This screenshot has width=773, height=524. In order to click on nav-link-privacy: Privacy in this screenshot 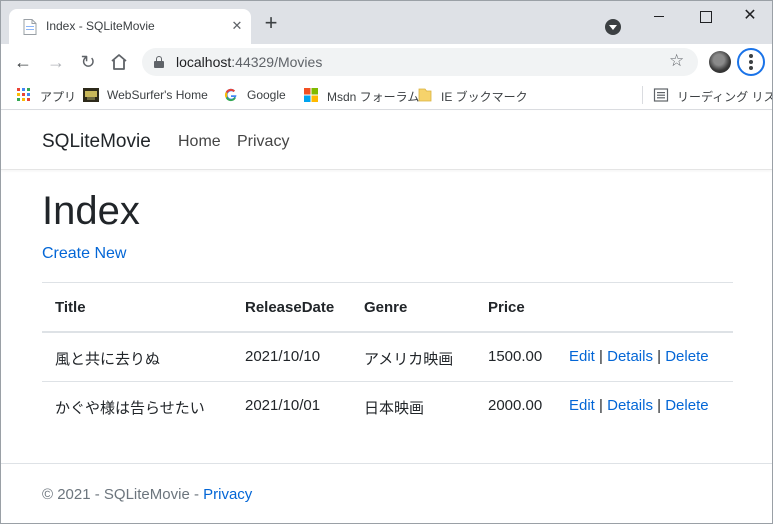, I will do `click(263, 142)`.